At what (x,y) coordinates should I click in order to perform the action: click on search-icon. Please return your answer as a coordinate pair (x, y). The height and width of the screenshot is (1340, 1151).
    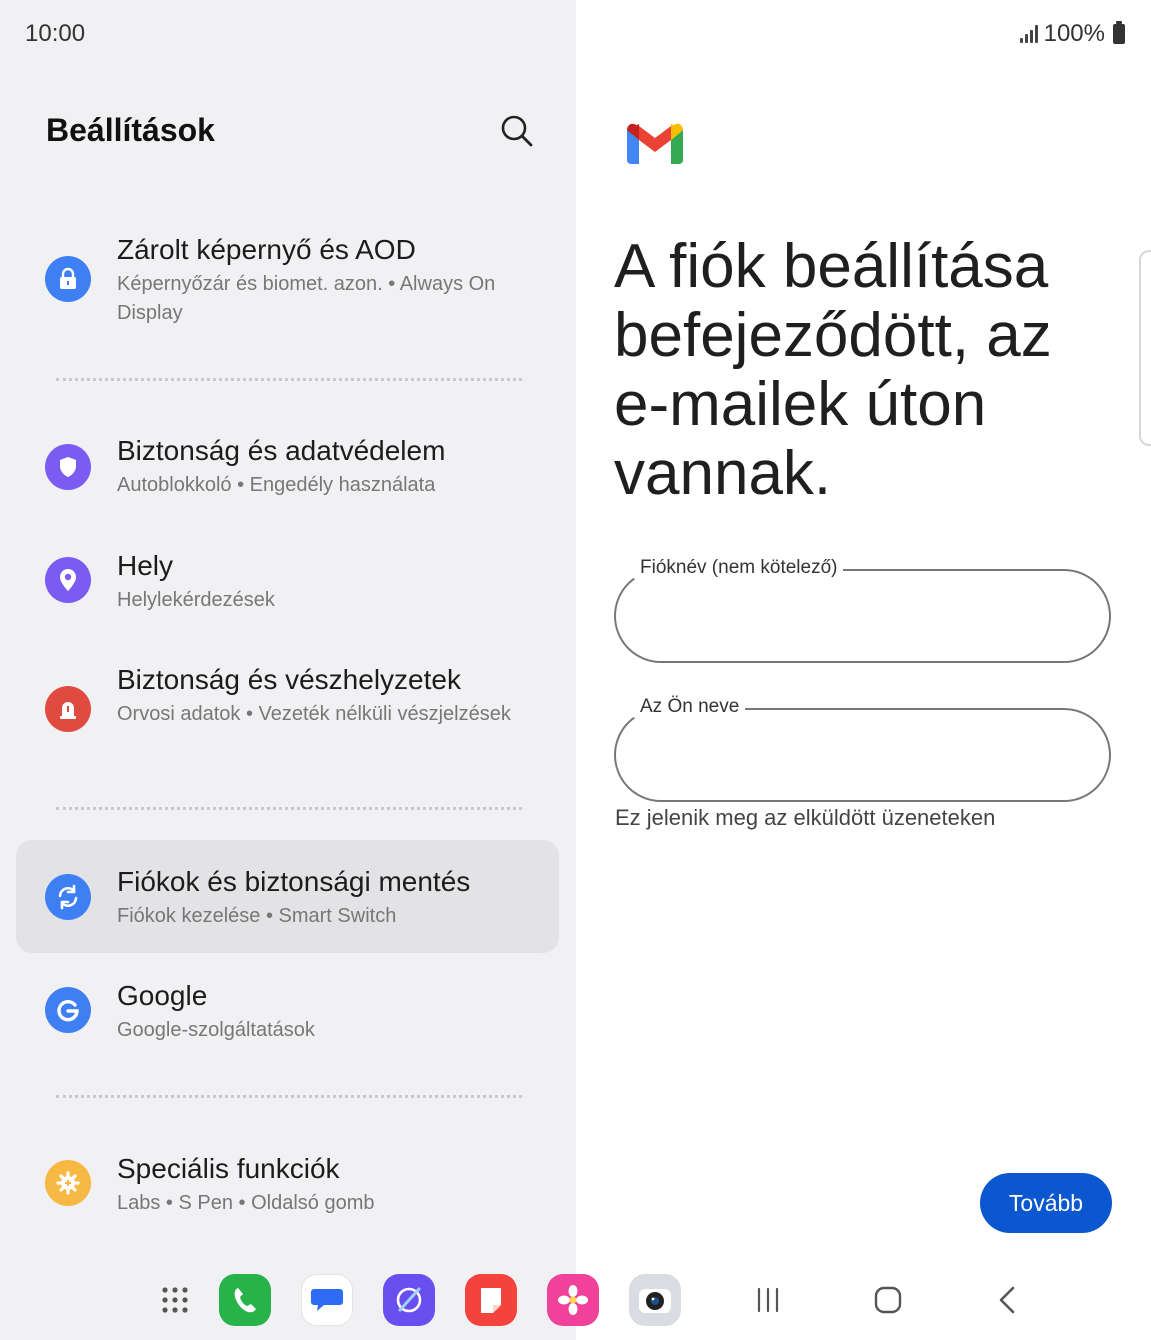
    Looking at the image, I should click on (517, 131).